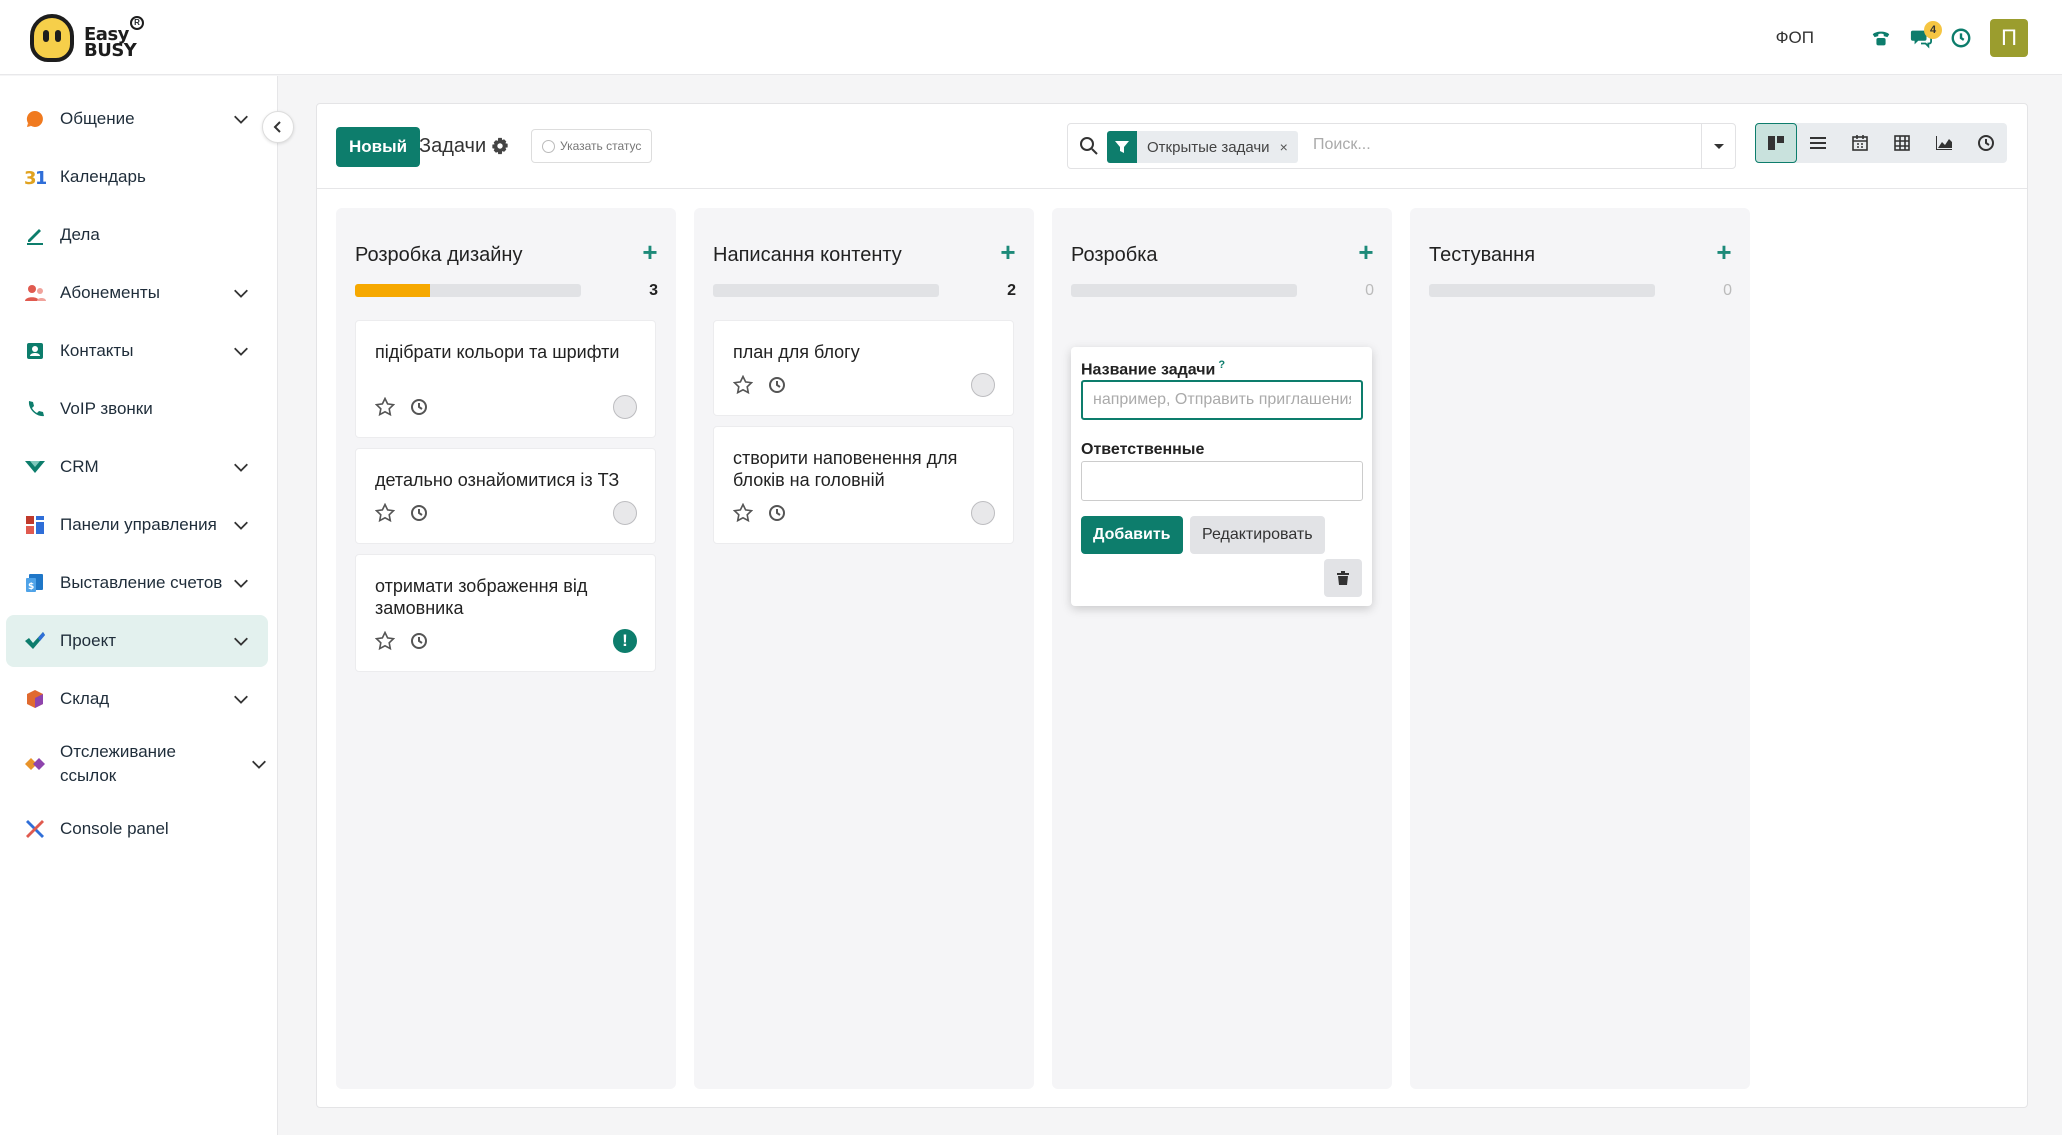 The image size is (2062, 1135). What do you see at coordinates (35, 641) in the screenshot?
I see `check-icon` at bounding box center [35, 641].